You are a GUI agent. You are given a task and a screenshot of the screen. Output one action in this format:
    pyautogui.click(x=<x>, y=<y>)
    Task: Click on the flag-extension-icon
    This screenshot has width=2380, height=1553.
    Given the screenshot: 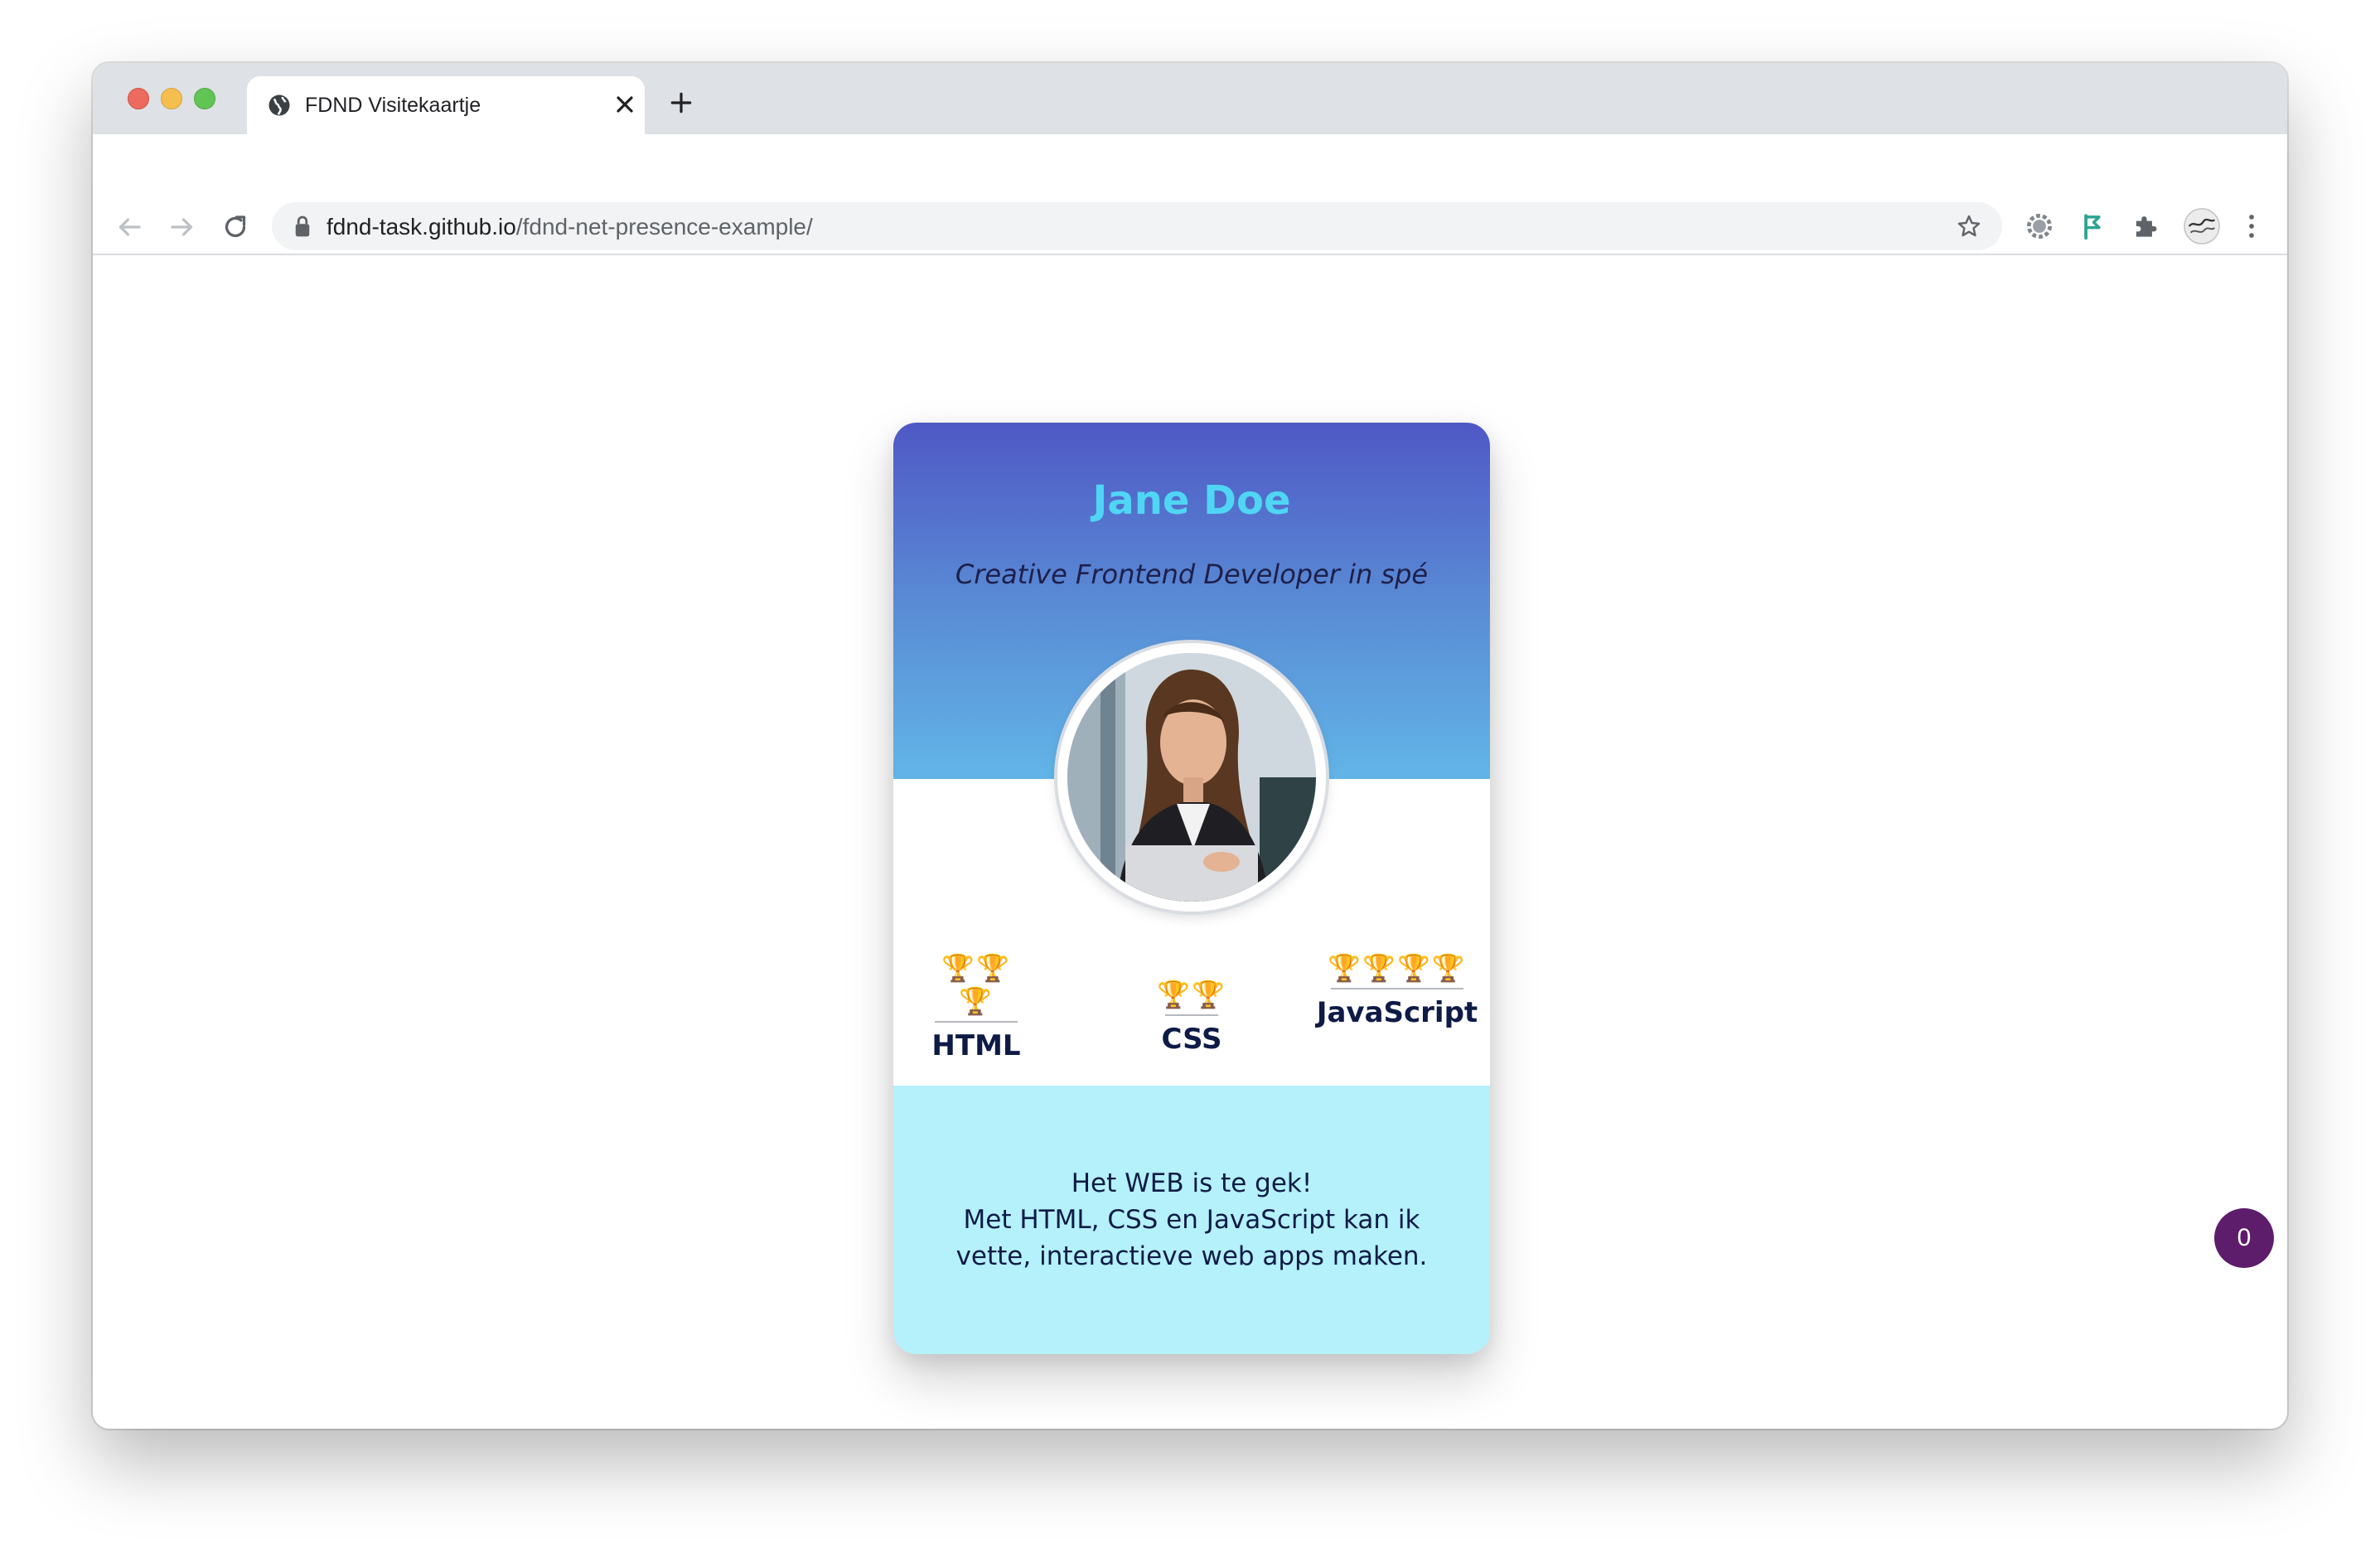 What is the action you would take?
    pyautogui.click(x=2092, y=226)
    